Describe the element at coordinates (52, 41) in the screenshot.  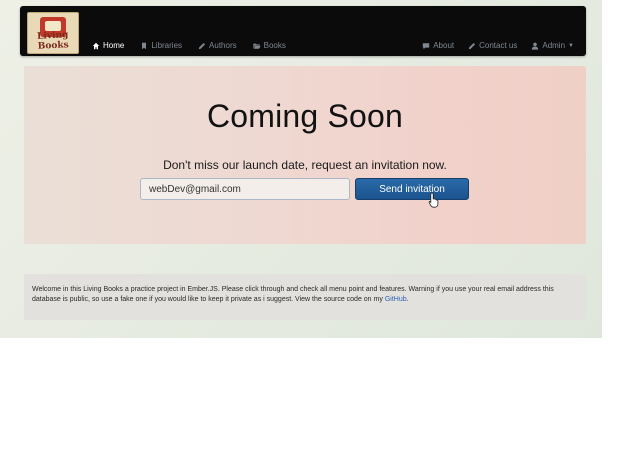
I see `logo-text: Living Books` at that location.